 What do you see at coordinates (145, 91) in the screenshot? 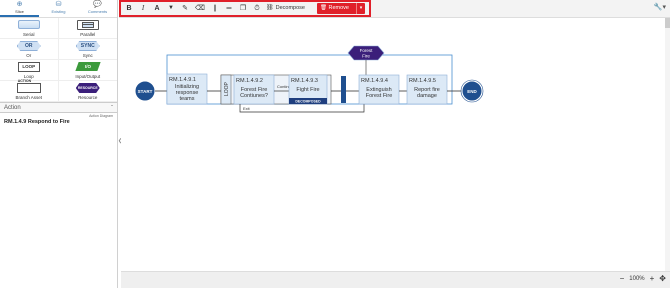
I see `start-label: START` at bounding box center [145, 91].